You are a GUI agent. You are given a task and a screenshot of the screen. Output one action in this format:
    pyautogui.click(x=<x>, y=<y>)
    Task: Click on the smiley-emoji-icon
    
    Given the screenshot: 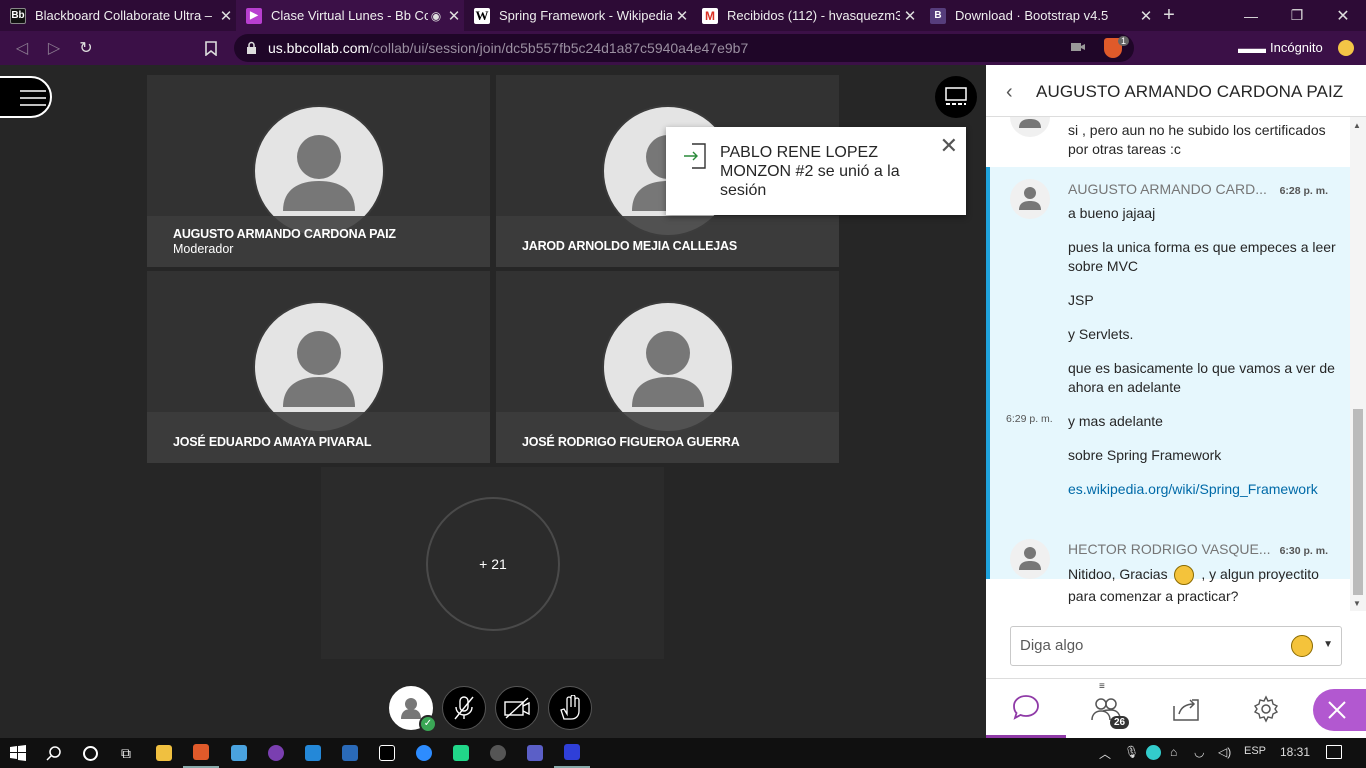 What is the action you would take?
    pyautogui.click(x=1184, y=575)
    